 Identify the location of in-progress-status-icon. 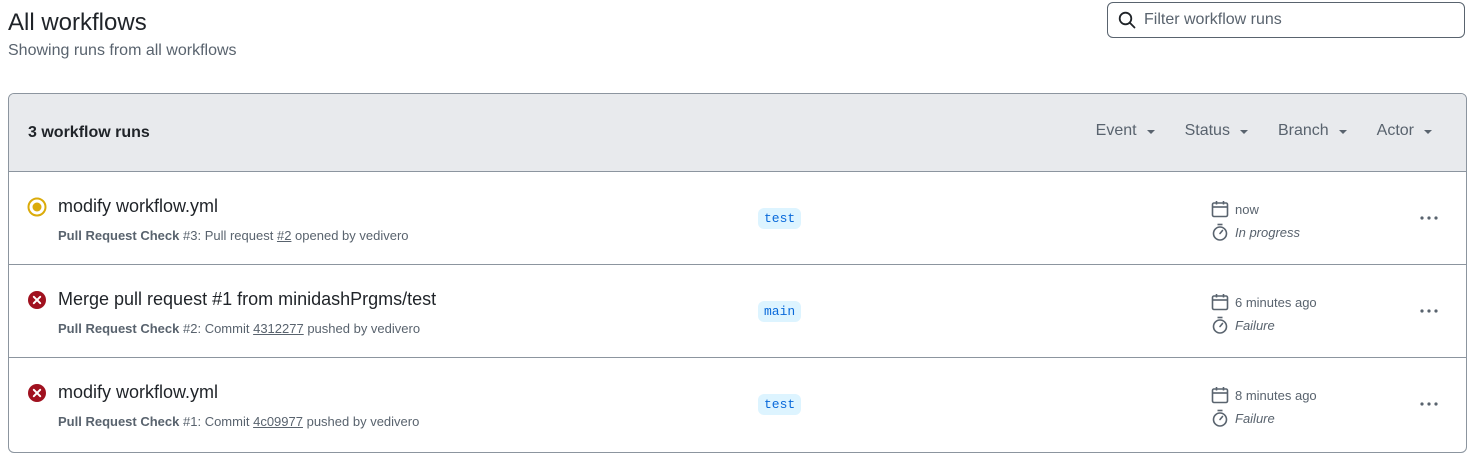
(37, 207).